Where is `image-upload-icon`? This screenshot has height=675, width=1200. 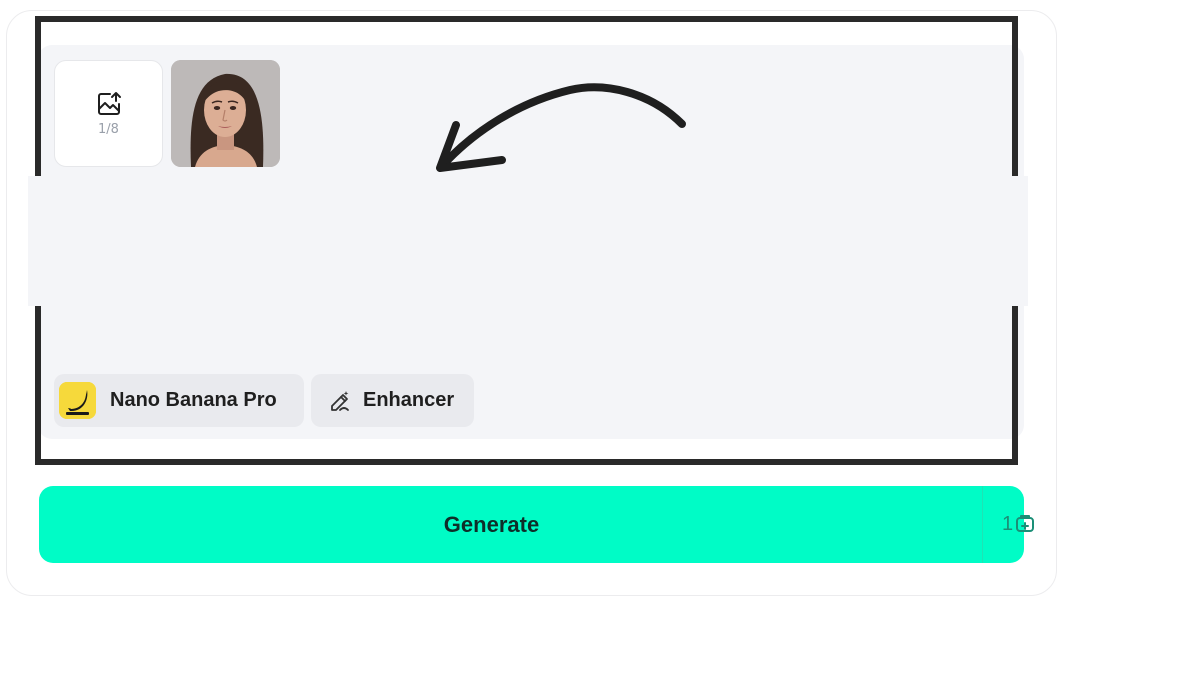 image-upload-icon is located at coordinates (109, 103).